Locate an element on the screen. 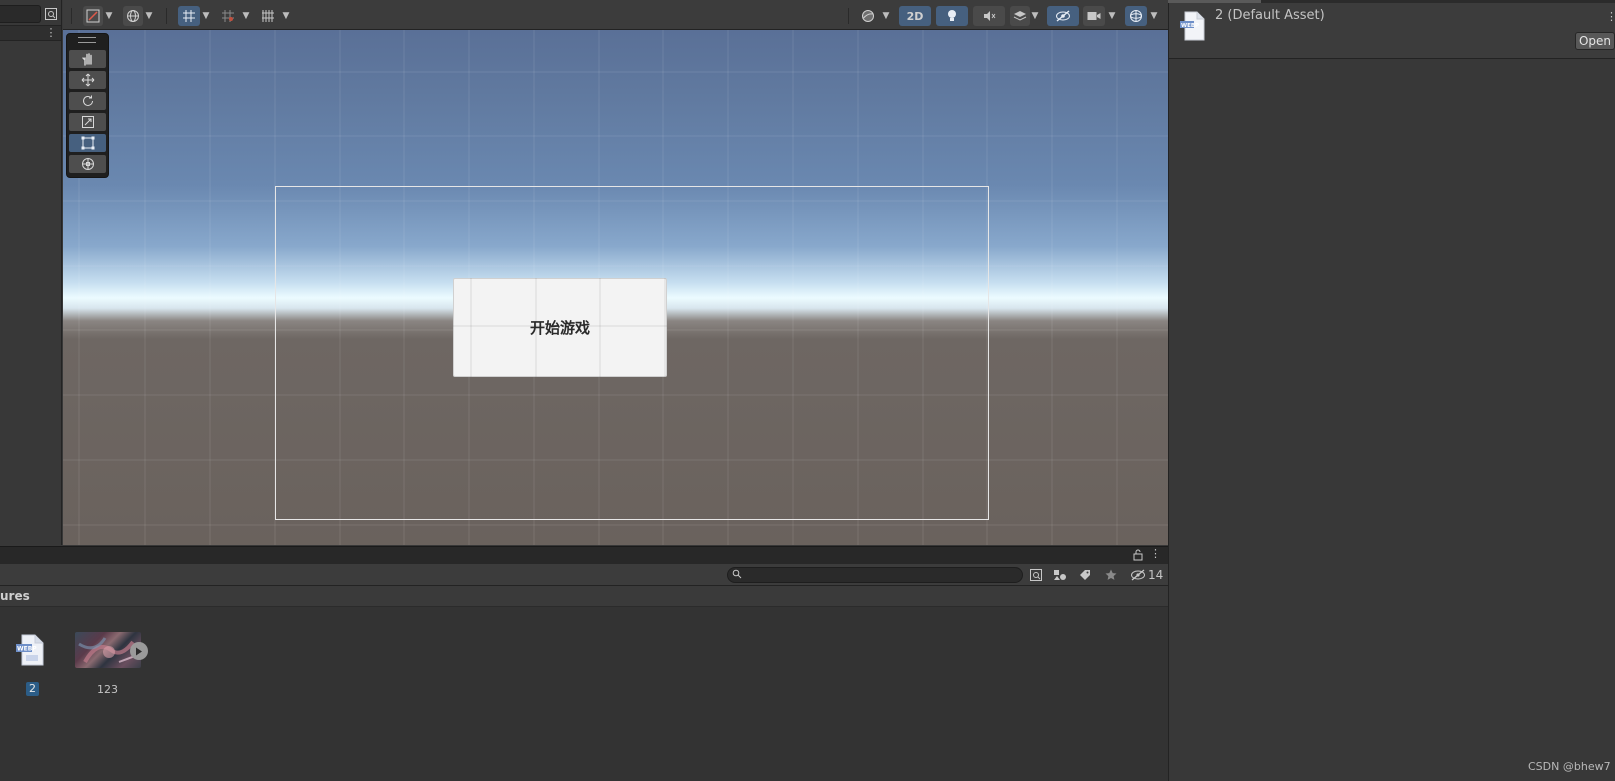 This screenshot has height=781, width=1615. light-bulb-icon is located at coordinates (952, 15).